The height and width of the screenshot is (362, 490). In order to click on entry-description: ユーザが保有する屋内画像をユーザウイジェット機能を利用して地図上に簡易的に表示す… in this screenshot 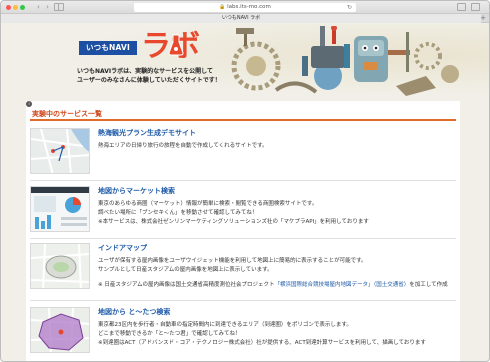, I will do `click(276, 273)`.